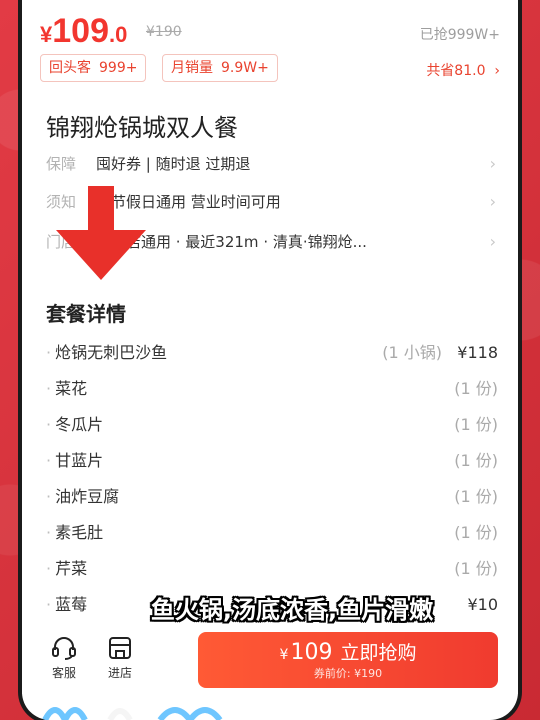 The width and height of the screenshot is (540, 720). I want to click on info-label: 保障, so click(61, 164).